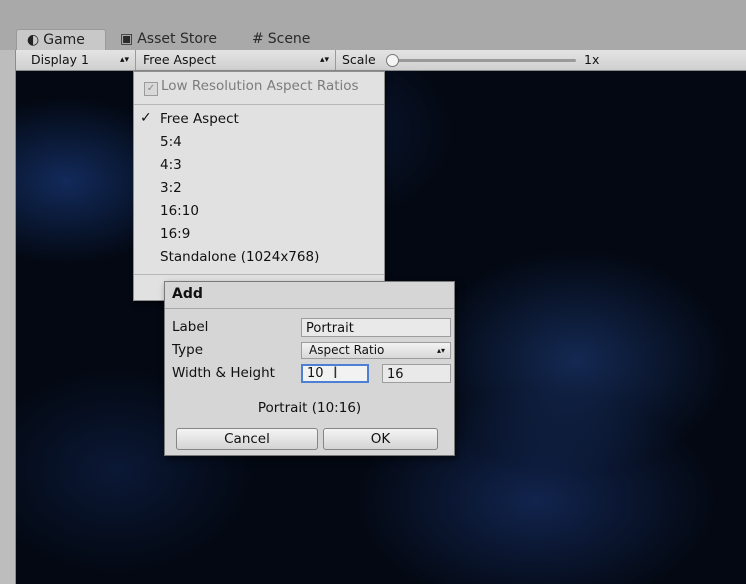 The width and height of the screenshot is (746, 584). I want to click on display-dropdown-value: Display 1, so click(60, 59).